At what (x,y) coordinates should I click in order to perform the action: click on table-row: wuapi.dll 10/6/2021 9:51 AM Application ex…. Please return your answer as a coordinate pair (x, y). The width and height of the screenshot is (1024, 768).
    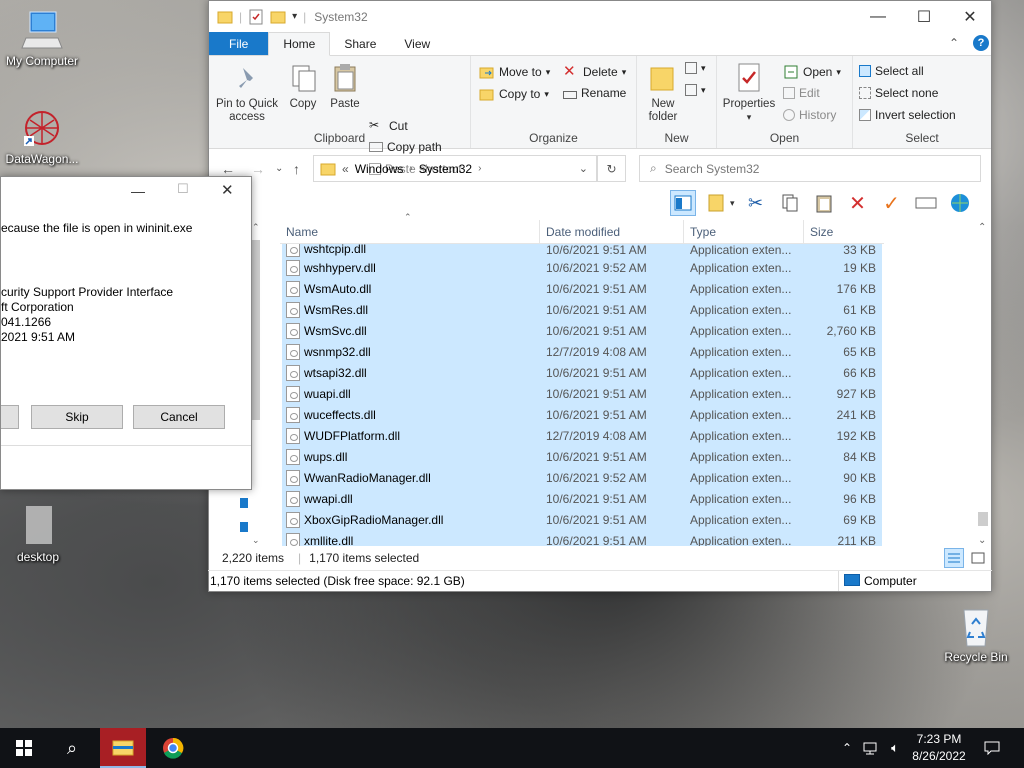
    Looking at the image, I should click on (582, 394).